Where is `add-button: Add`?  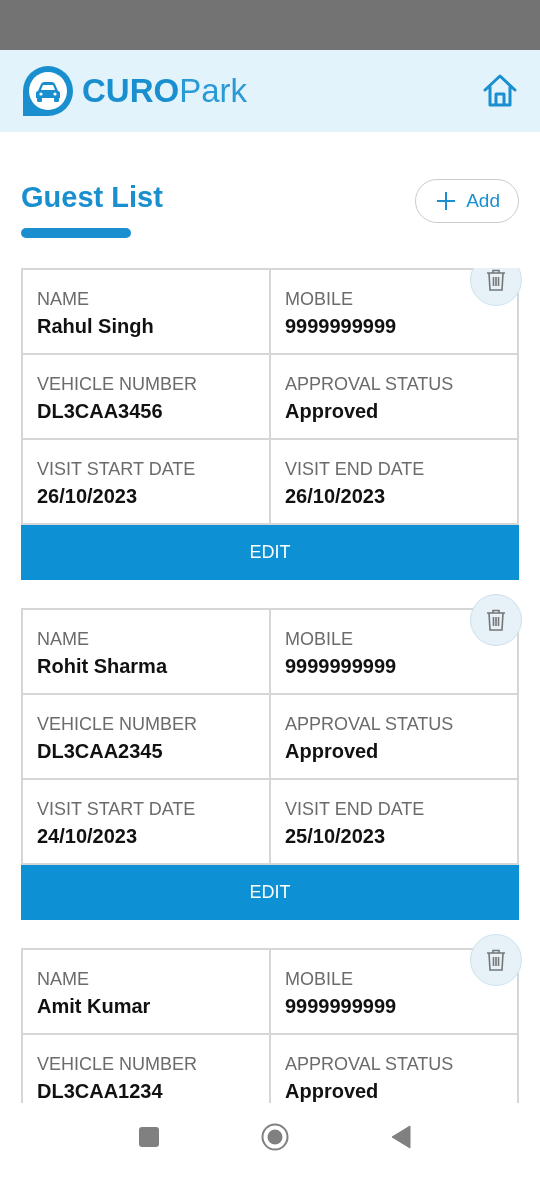
add-button: Add is located at coordinates (467, 201).